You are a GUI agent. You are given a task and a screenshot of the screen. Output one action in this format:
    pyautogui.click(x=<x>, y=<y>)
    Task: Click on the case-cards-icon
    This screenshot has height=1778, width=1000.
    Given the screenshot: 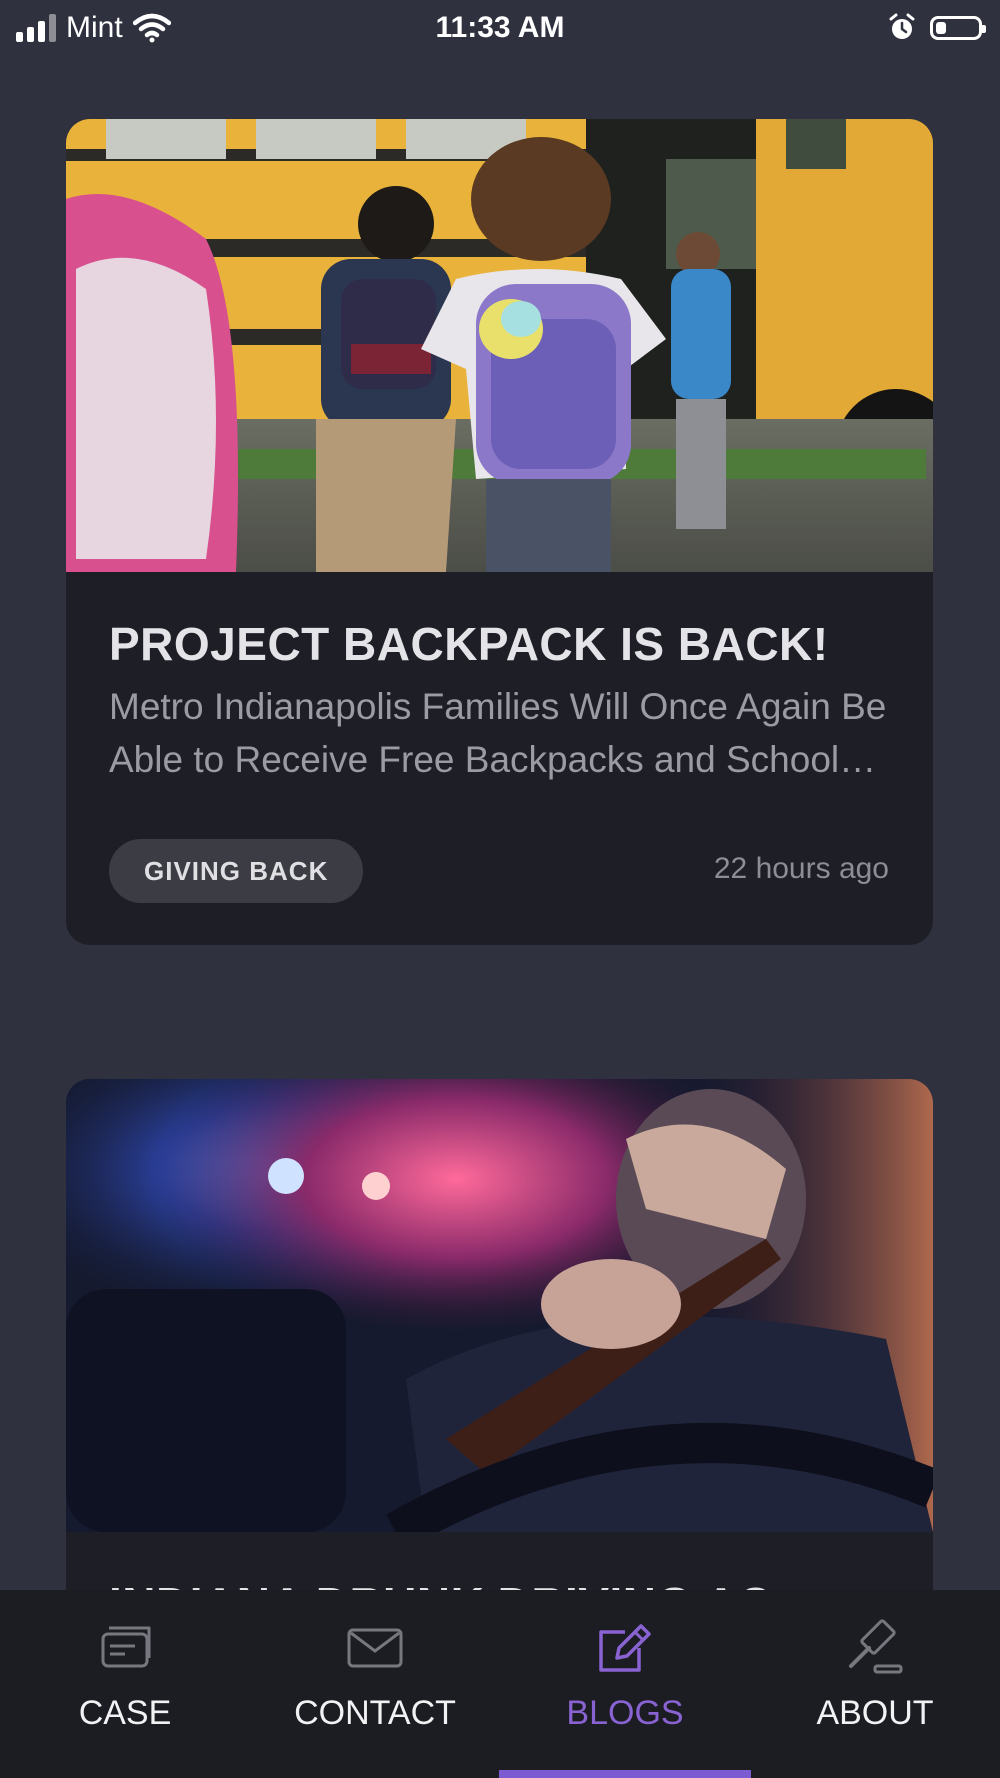 What is the action you would take?
    pyautogui.click(x=126, y=1647)
    